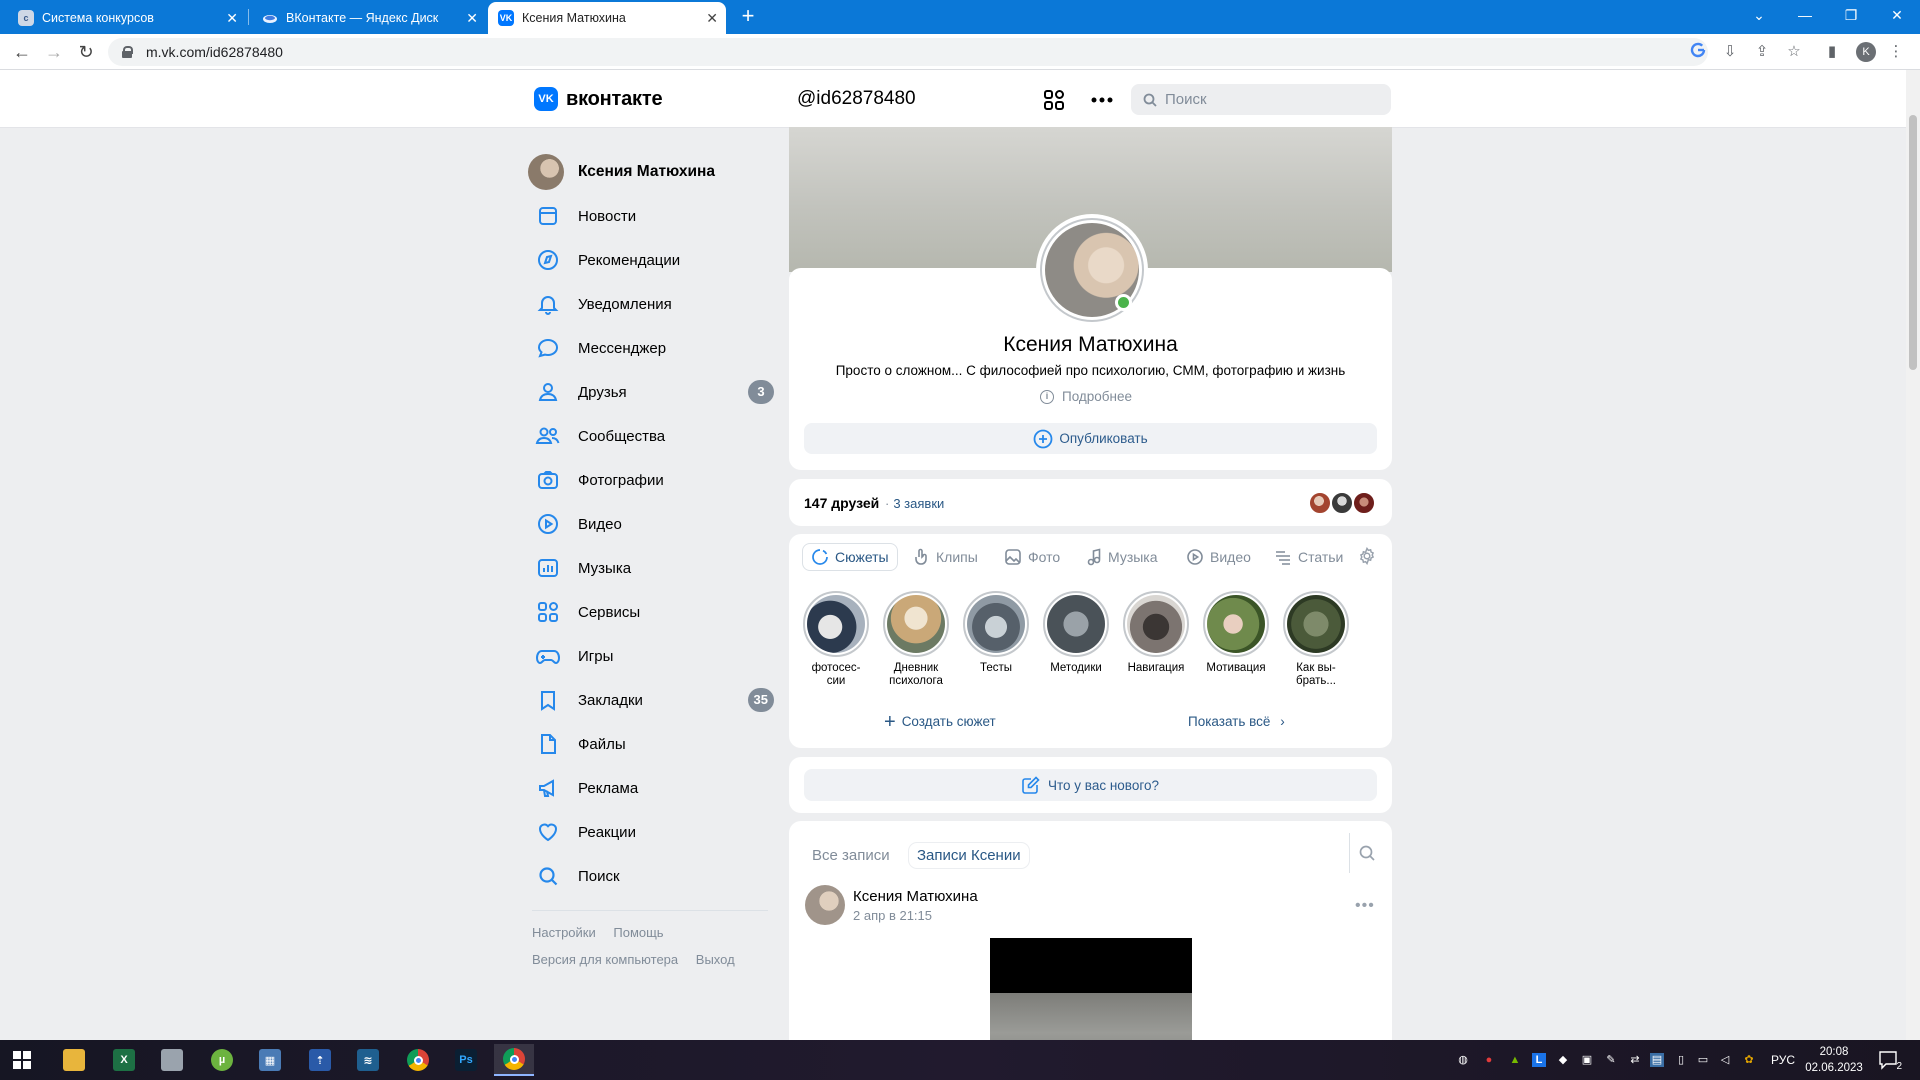 Image resolution: width=1920 pixels, height=1080 pixels. Describe the element at coordinates (1730, 52) in the screenshot. I see `install-app-icon: ⇩` at that location.